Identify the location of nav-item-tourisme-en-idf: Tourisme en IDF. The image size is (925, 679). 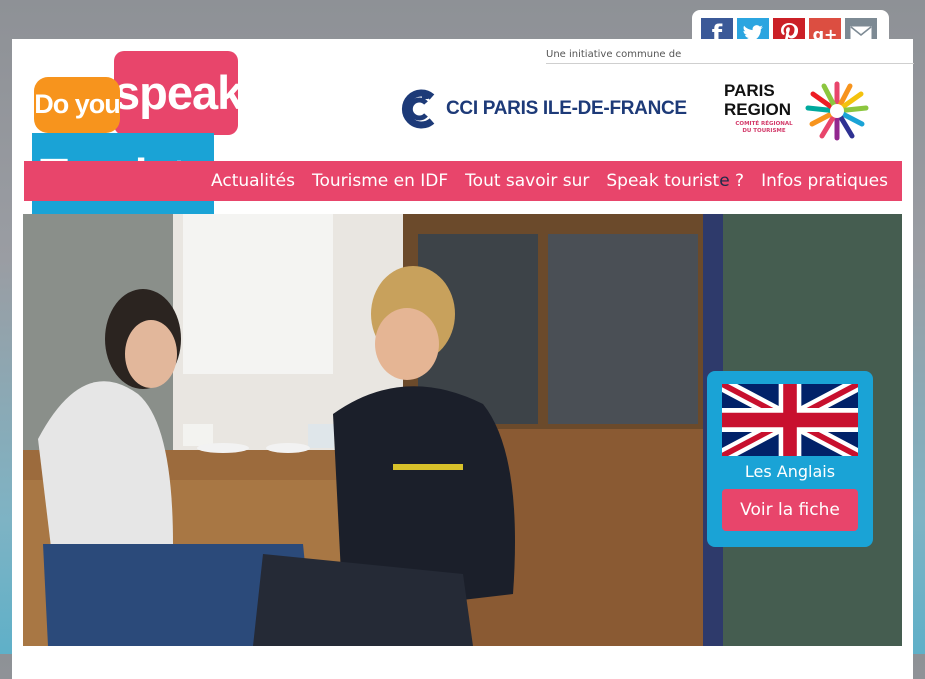
(380, 181).